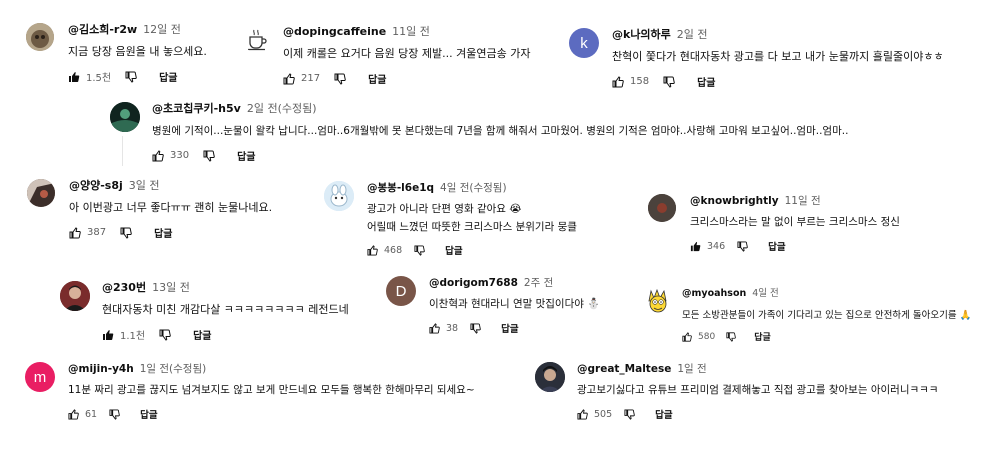  I want to click on comment-author: @양양-s8j, so click(96, 186).